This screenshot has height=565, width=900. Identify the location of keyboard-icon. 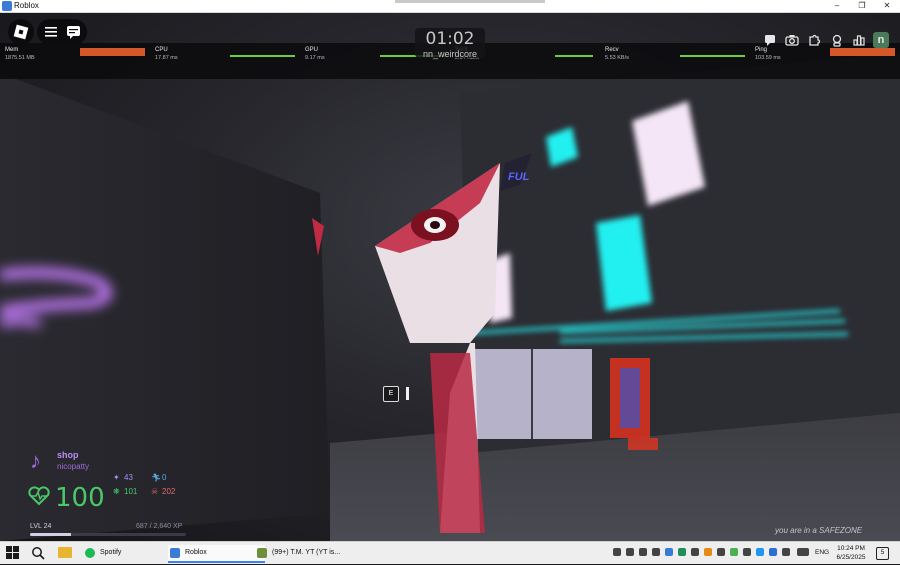
(803, 552).